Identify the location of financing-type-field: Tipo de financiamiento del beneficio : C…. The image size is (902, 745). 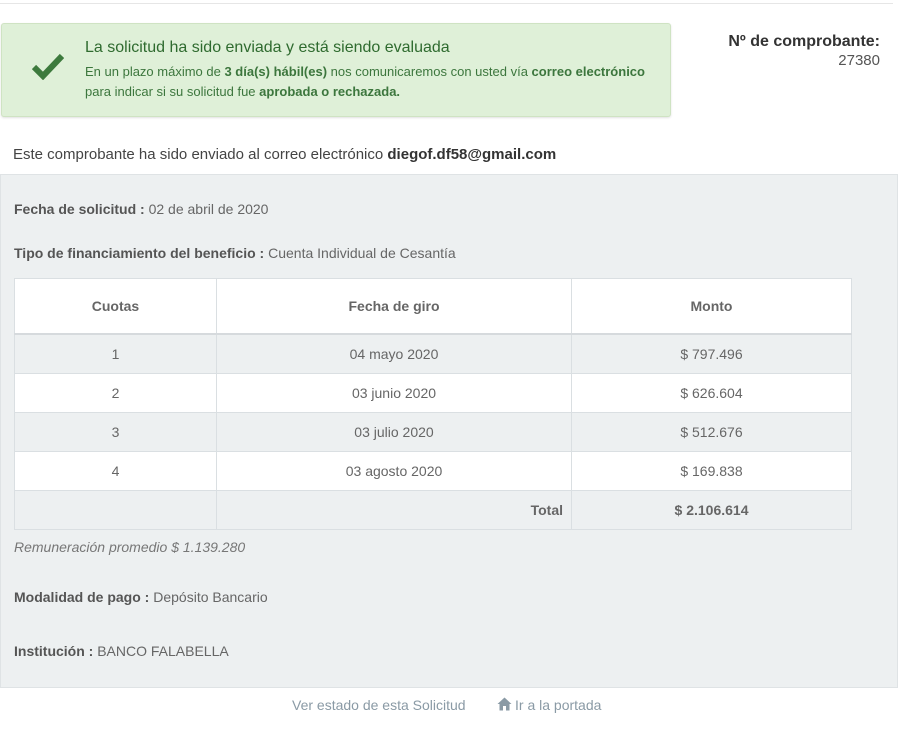
(235, 253).